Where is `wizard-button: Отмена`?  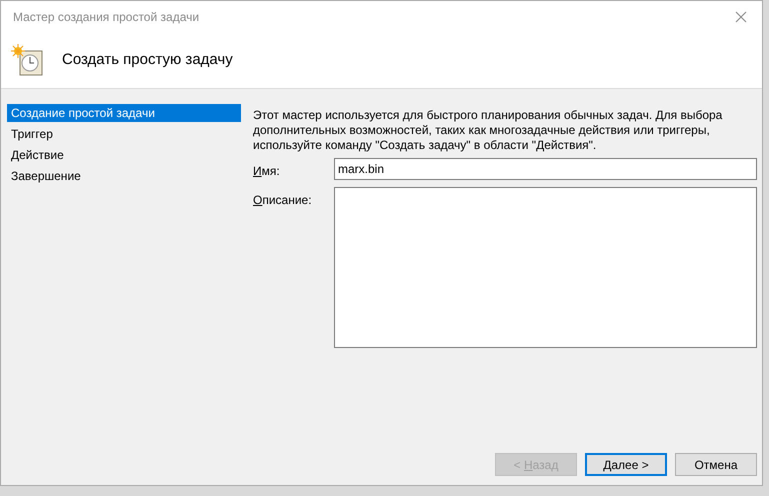 wizard-button: Отмена is located at coordinates (716, 464).